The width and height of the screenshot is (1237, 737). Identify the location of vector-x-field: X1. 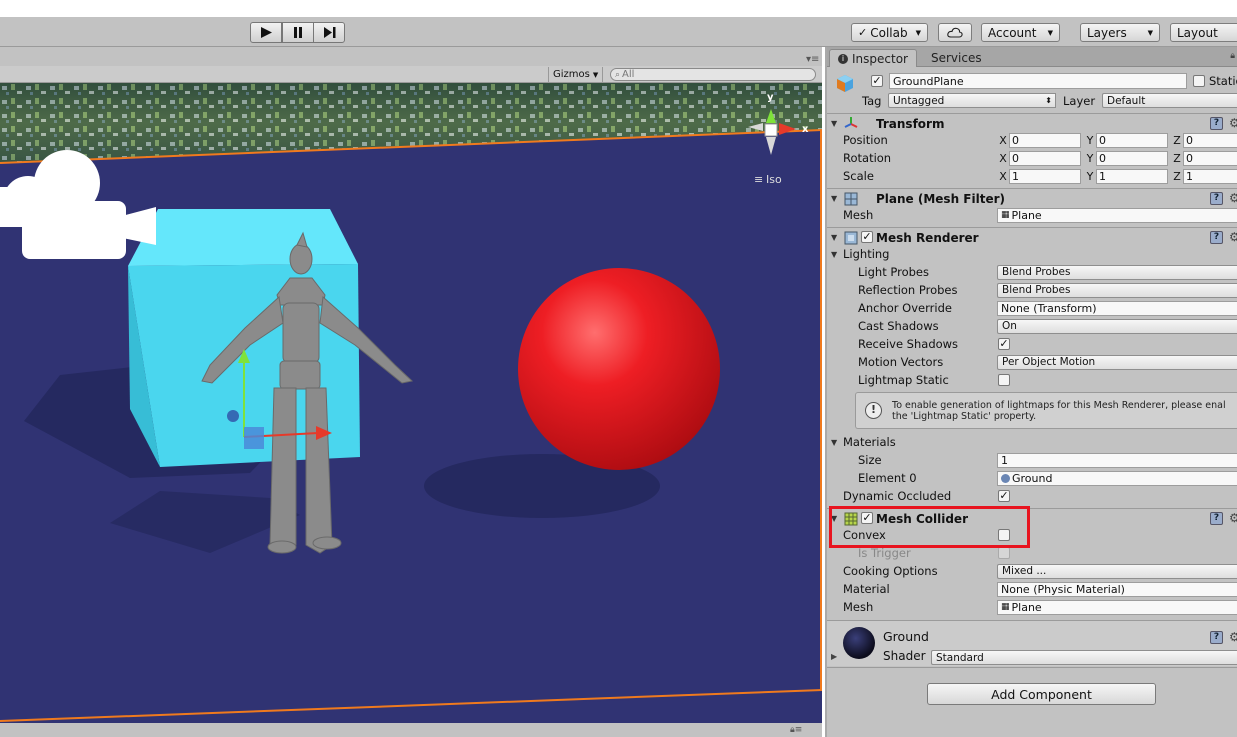
(1039, 176).